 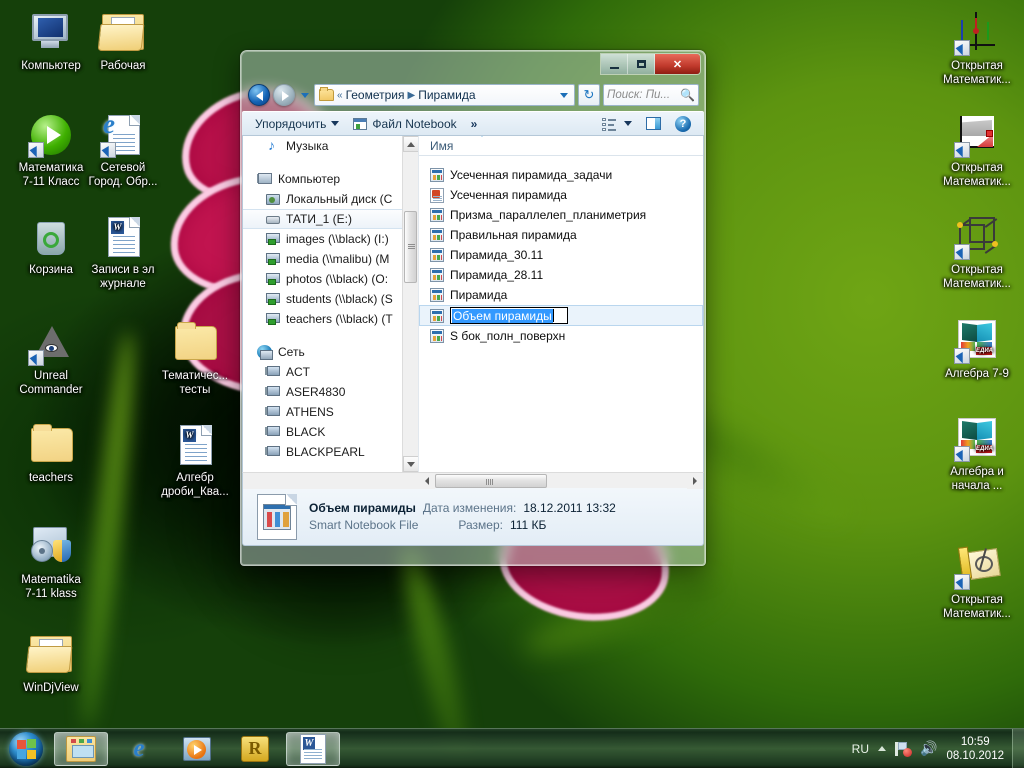 What do you see at coordinates (322, 199) in the screenshot?
I see `nav-item-3: Локальный диск (C` at bounding box center [322, 199].